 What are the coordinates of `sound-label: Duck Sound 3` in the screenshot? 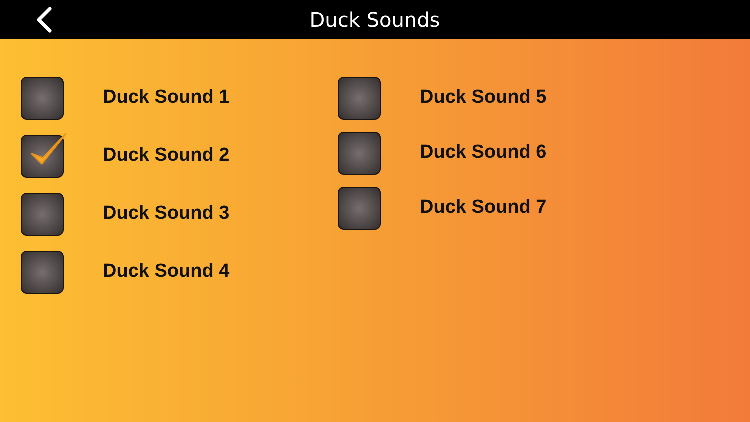 It's located at (166, 214).